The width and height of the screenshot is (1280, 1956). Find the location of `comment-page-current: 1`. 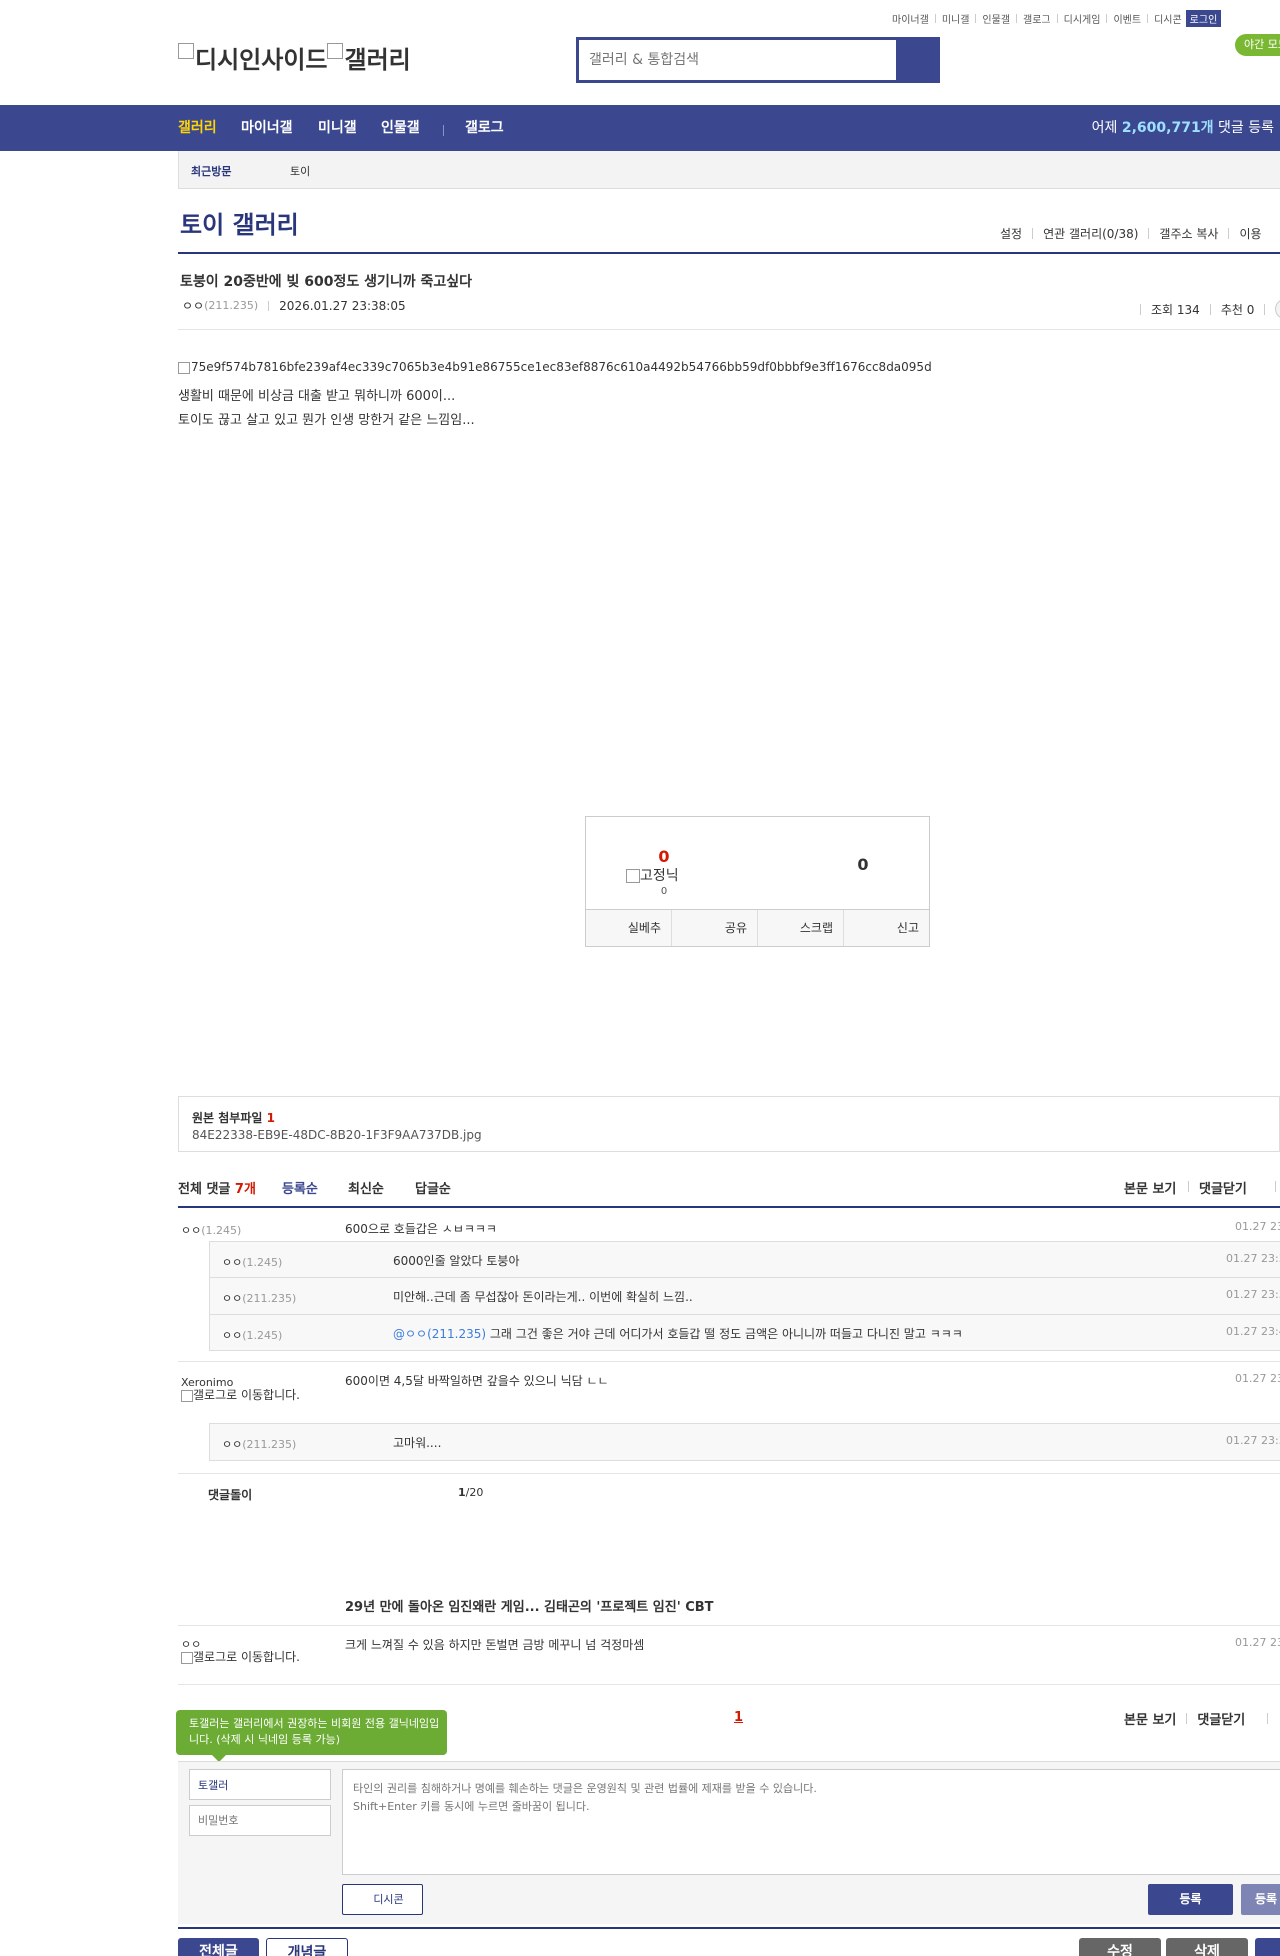

comment-page-current: 1 is located at coordinates (738, 1717).